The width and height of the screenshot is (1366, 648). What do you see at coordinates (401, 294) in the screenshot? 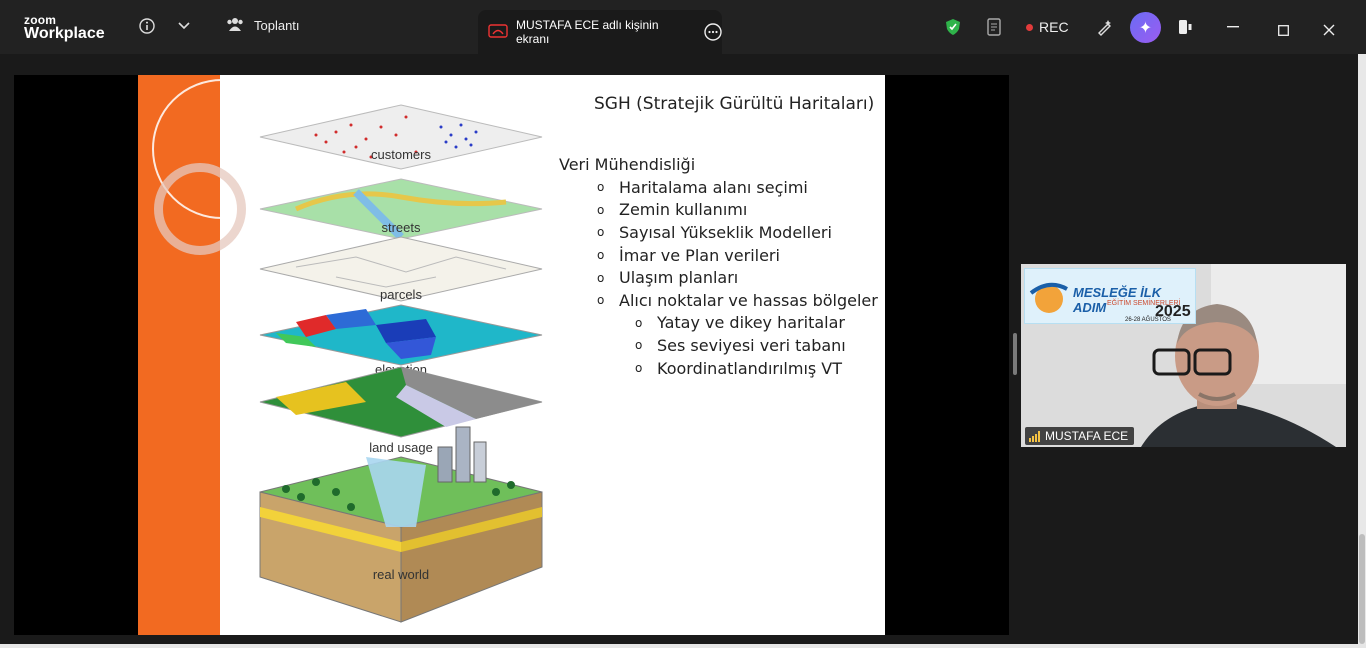
I see `layer-label-parcels: parcels` at bounding box center [401, 294].